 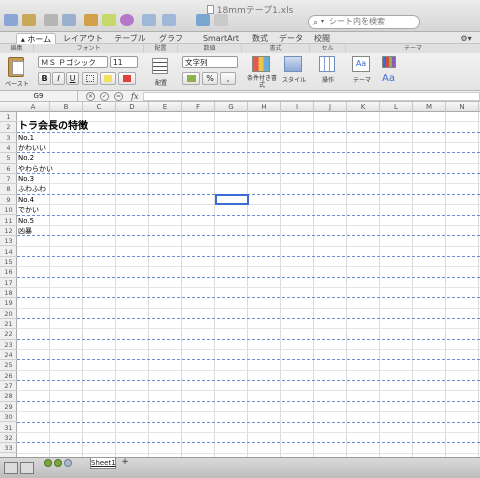 I want to click on column-header-e: E, so click(x=165, y=107).